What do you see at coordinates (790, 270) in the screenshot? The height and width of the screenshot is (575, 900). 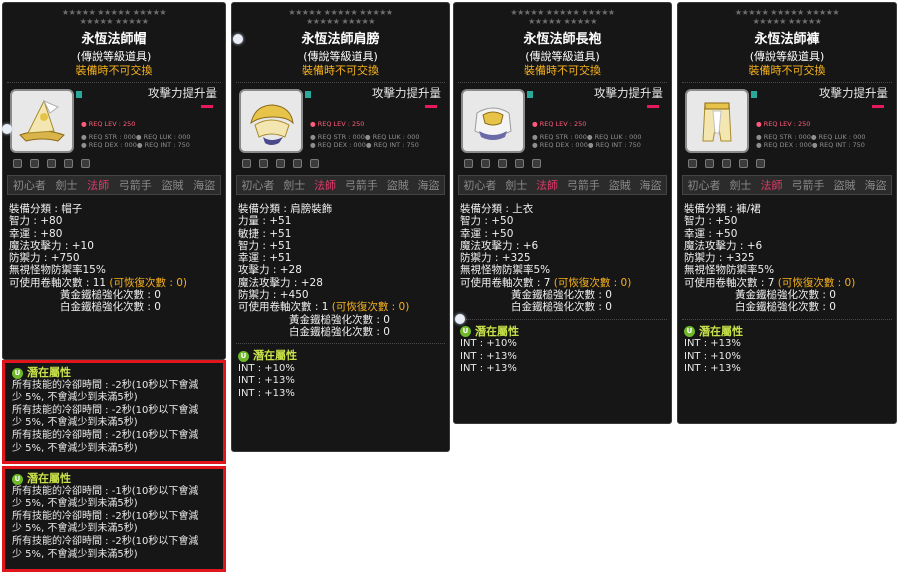 I see `stat-row: 無視怪物防禦率5%` at bounding box center [790, 270].